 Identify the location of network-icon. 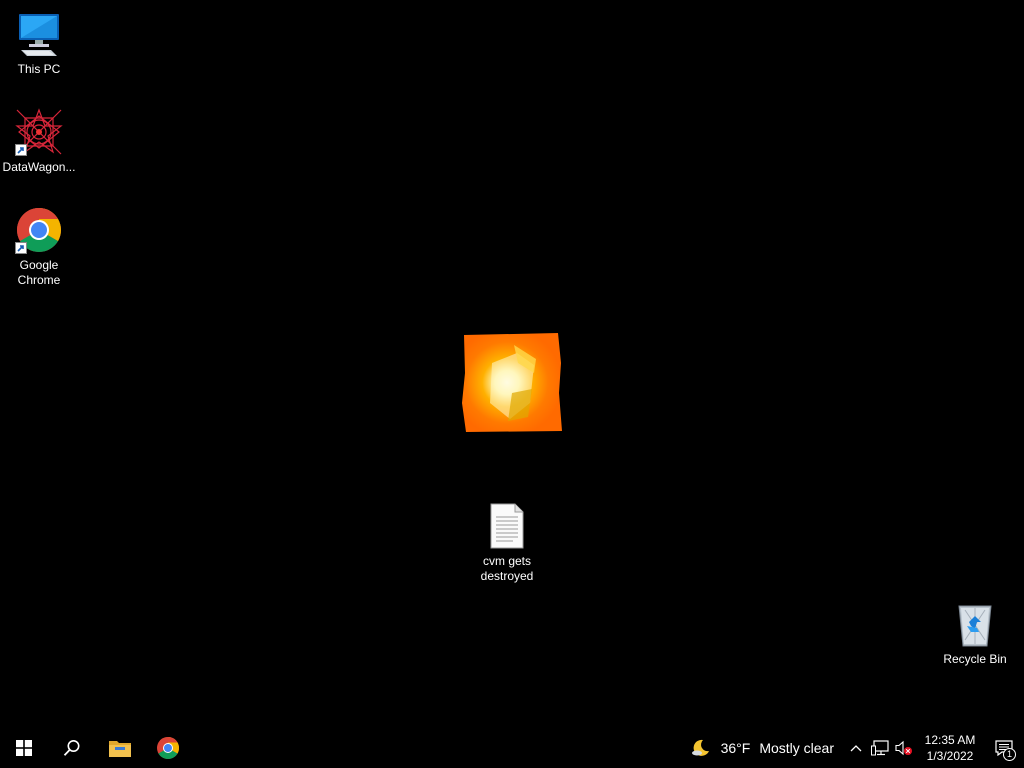
(880, 748).